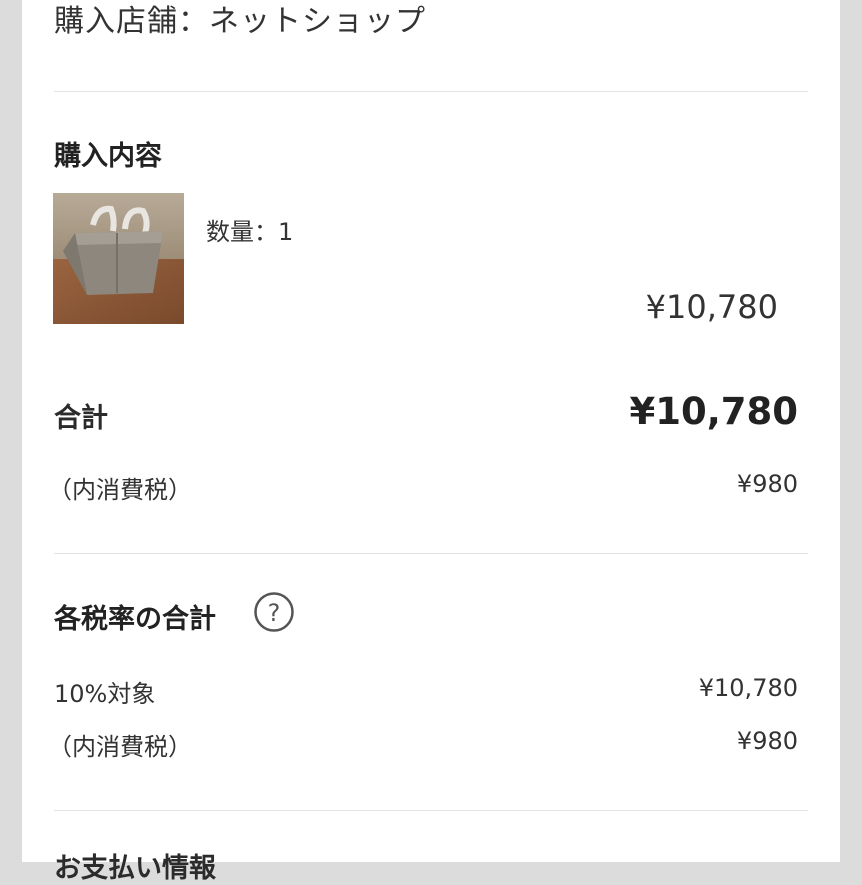  I want to click on quantity-value: 1, so click(286, 232).